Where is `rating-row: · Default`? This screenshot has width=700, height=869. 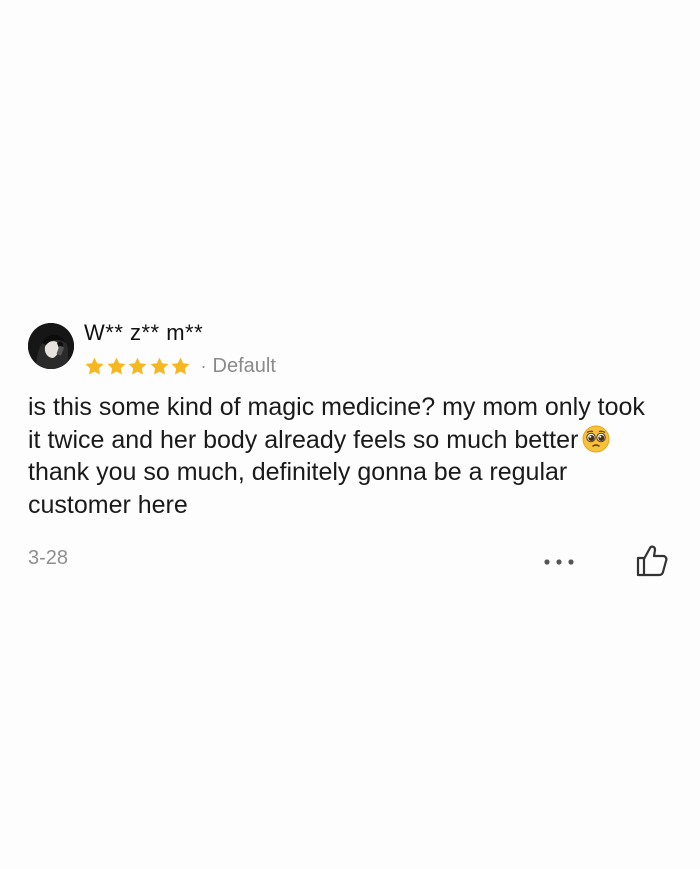
rating-row: · Default is located at coordinates (180, 366).